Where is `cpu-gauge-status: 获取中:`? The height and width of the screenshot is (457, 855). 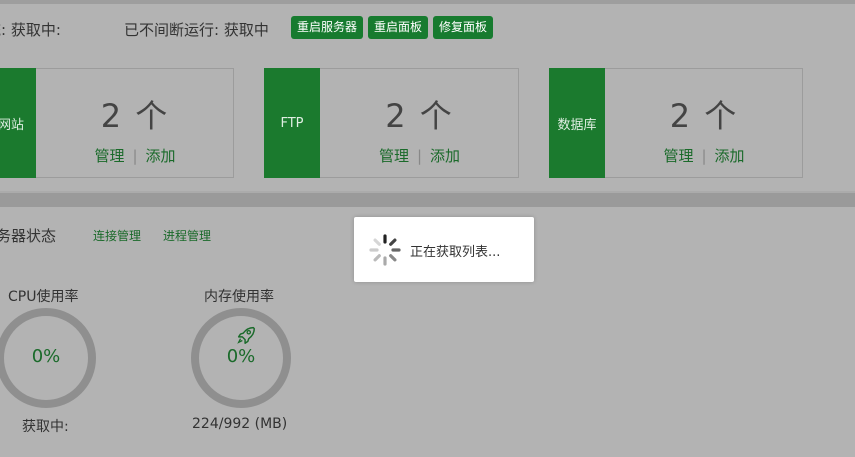 cpu-gauge-status: 获取中: is located at coordinates (45, 427).